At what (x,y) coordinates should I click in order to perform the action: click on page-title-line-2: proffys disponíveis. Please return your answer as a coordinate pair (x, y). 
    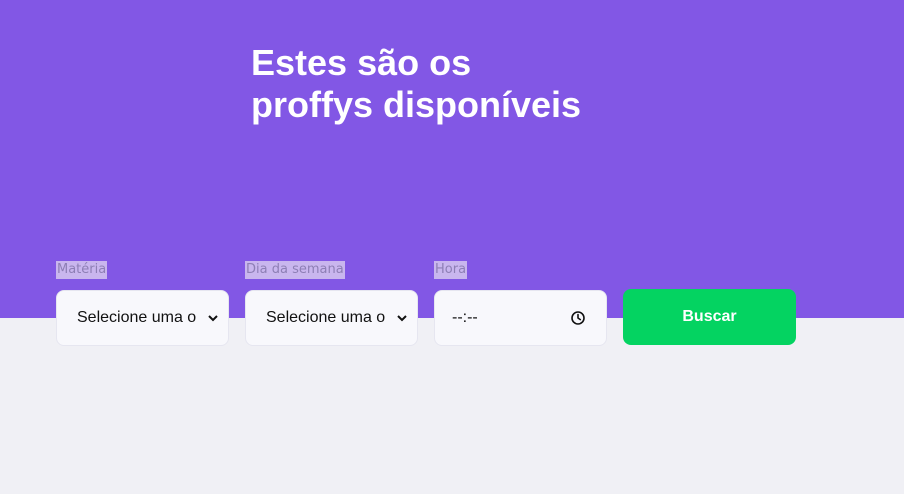
    Looking at the image, I should click on (416, 104).